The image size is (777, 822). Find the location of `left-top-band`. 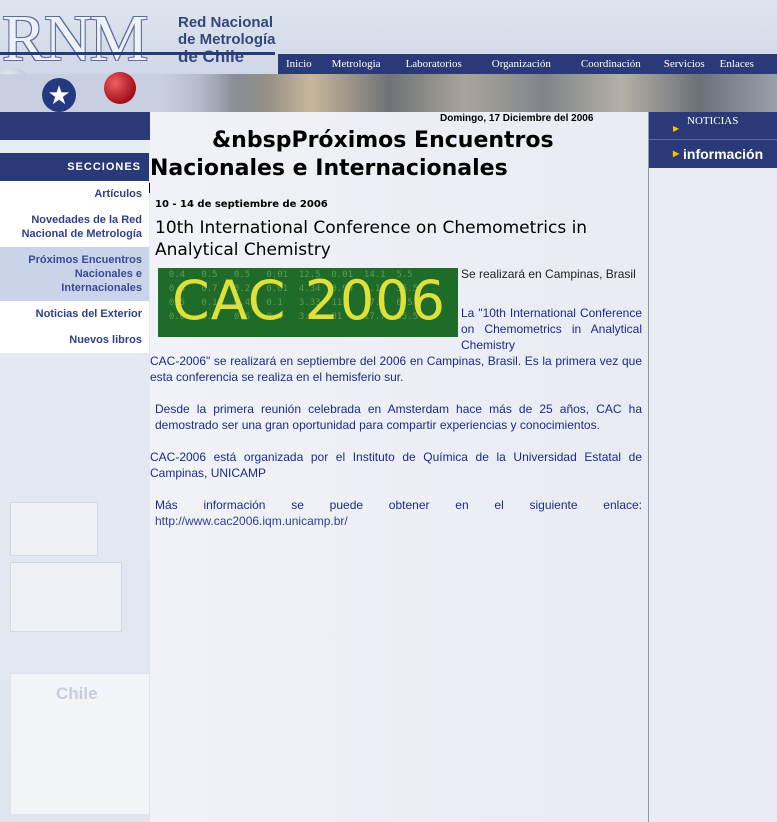

left-top-band is located at coordinates (75, 126).